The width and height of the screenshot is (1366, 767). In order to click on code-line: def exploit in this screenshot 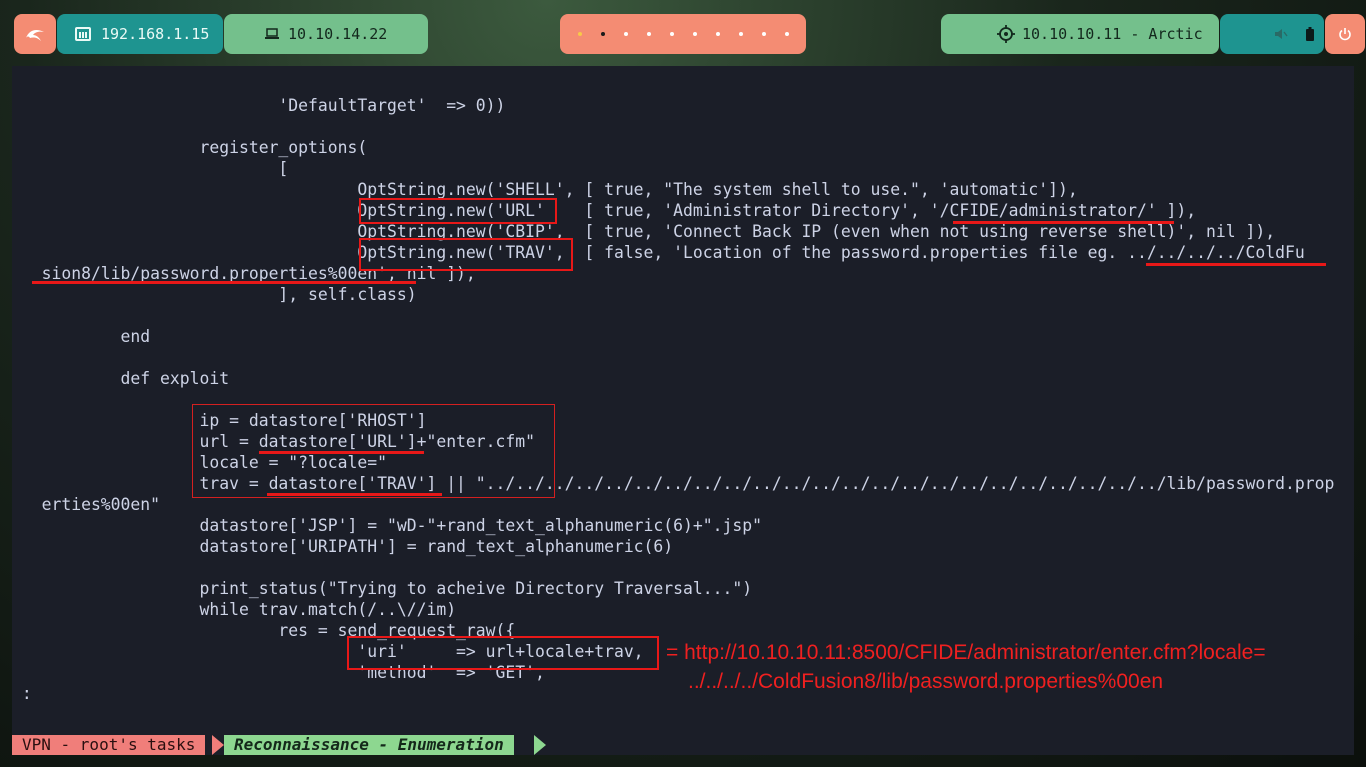, I will do `click(121, 378)`.